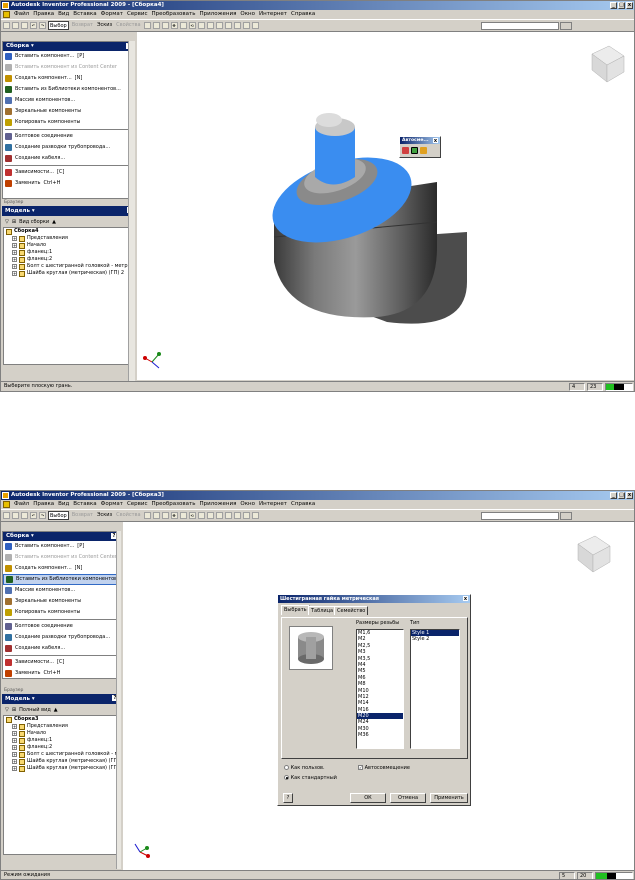 The image size is (635, 880). I want to click on autoplace-row: ✓ Автосовмещение, so click(384, 768).